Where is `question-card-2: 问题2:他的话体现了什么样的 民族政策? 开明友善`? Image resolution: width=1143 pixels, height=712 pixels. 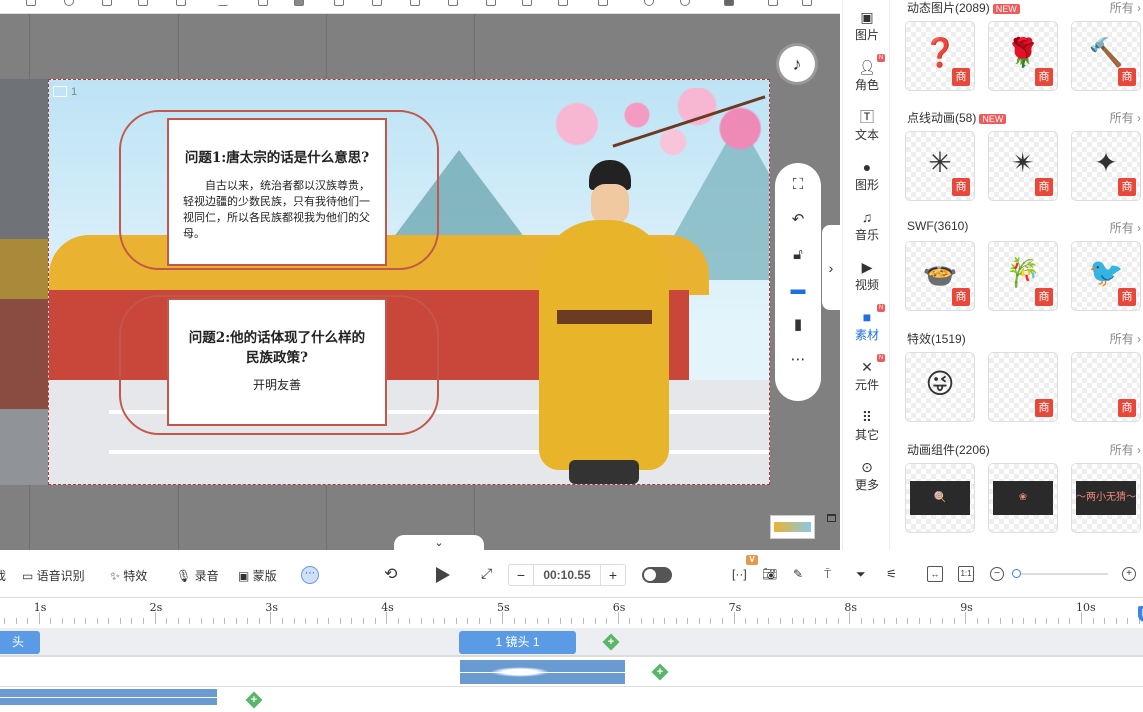
question-card-2: 问题2:他的话体现了什么样的 民族政策? 开明友善 is located at coordinates (277, 362).